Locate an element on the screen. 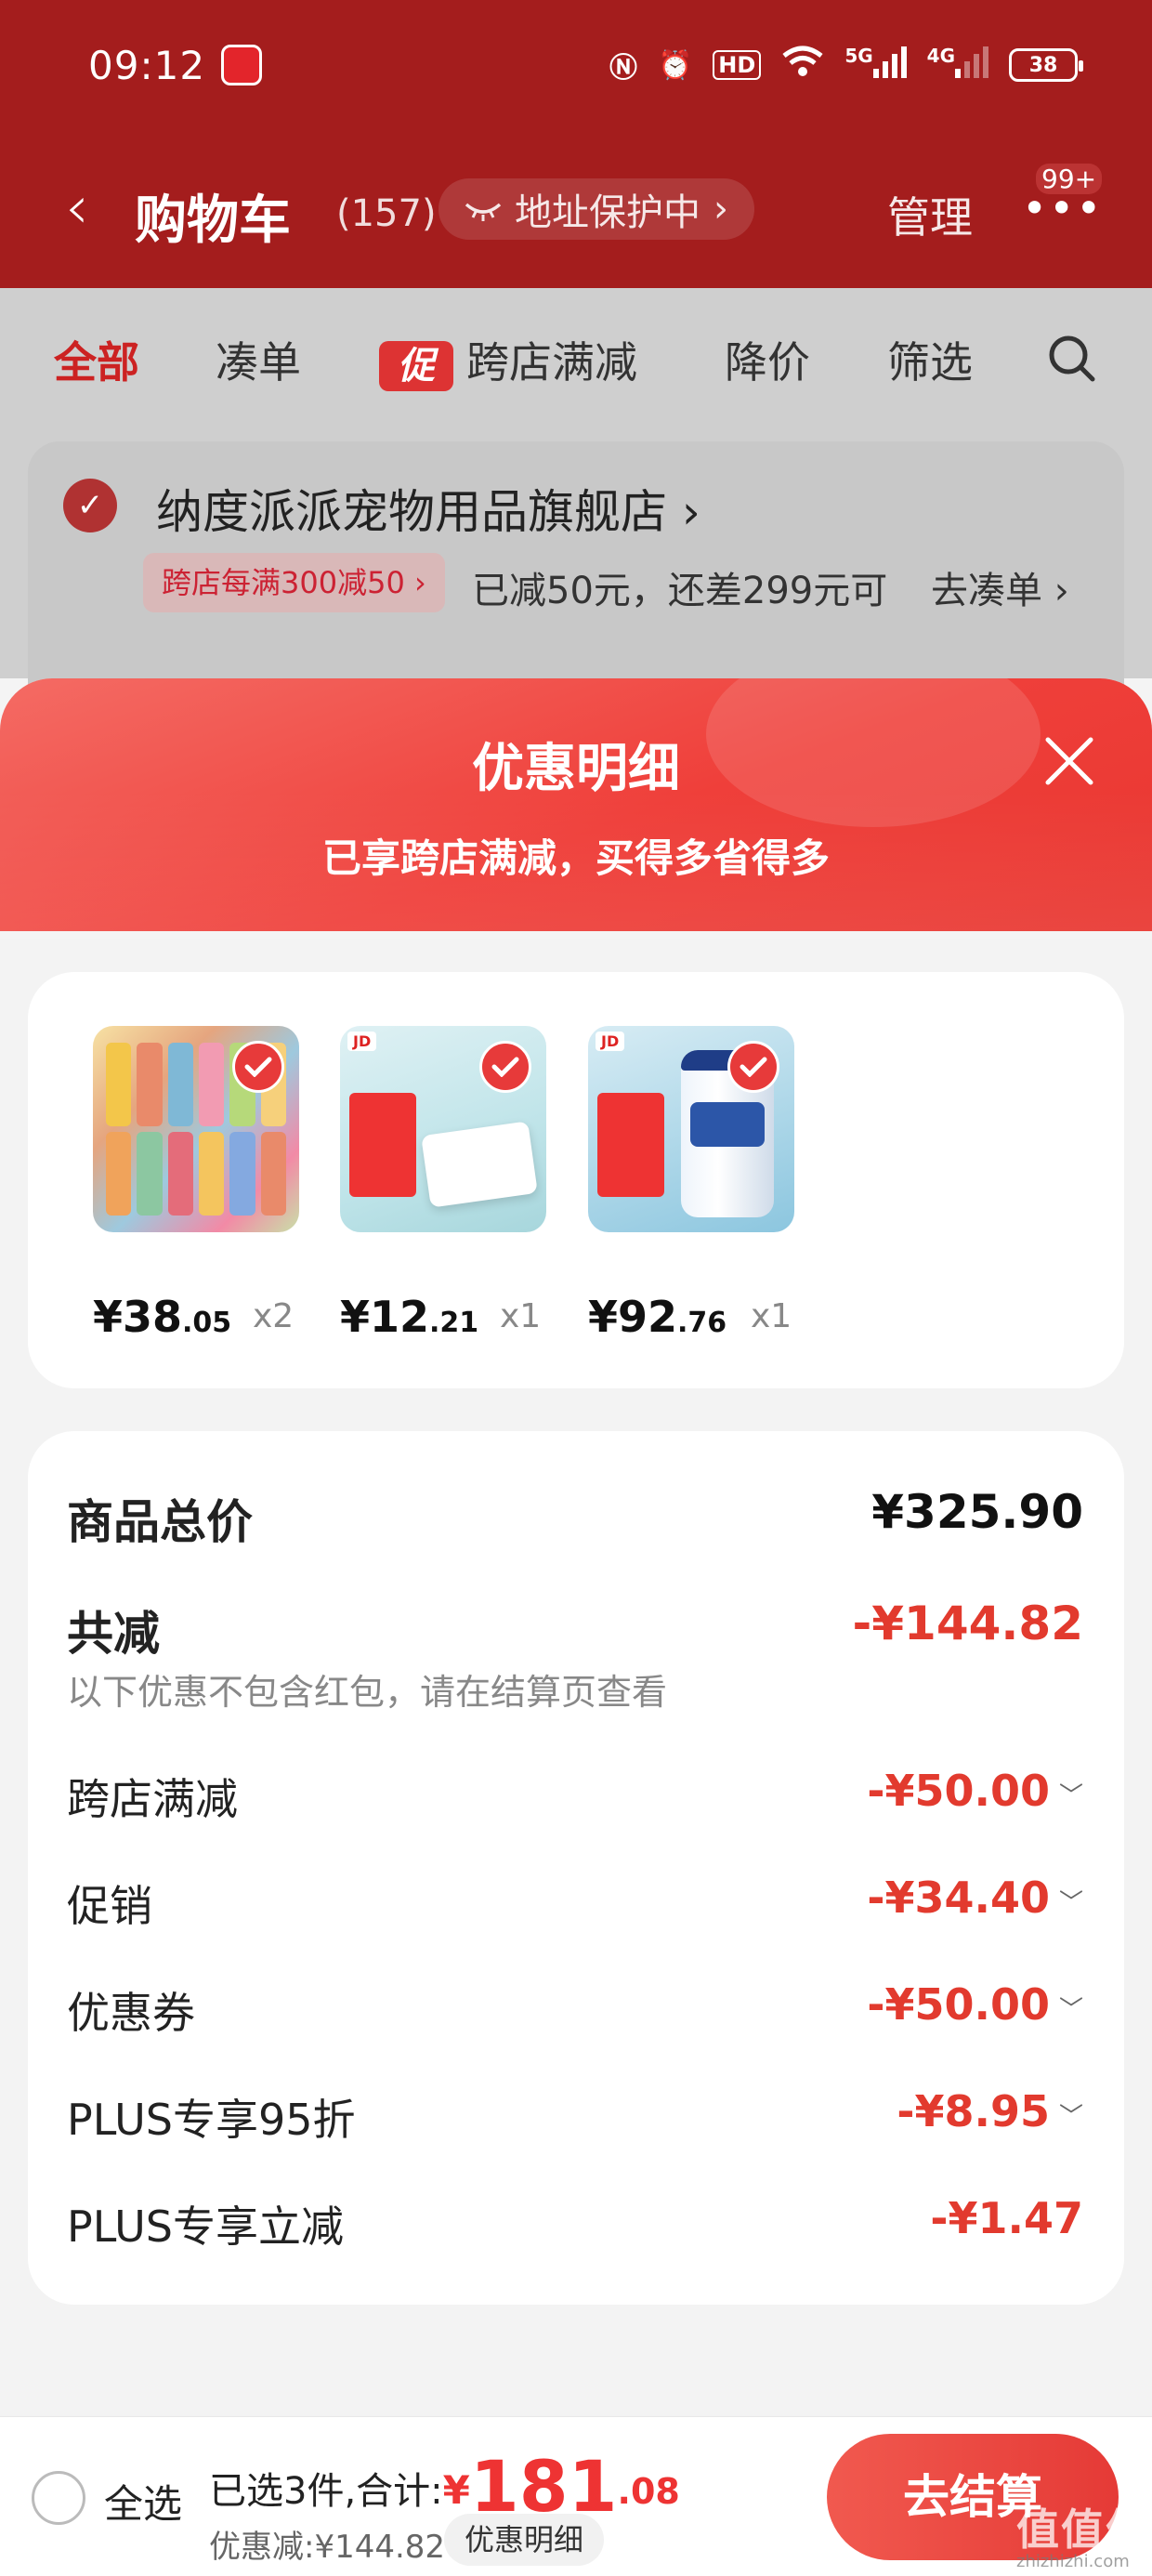  signal-4g: 4G is located at coordinates (957, 65).